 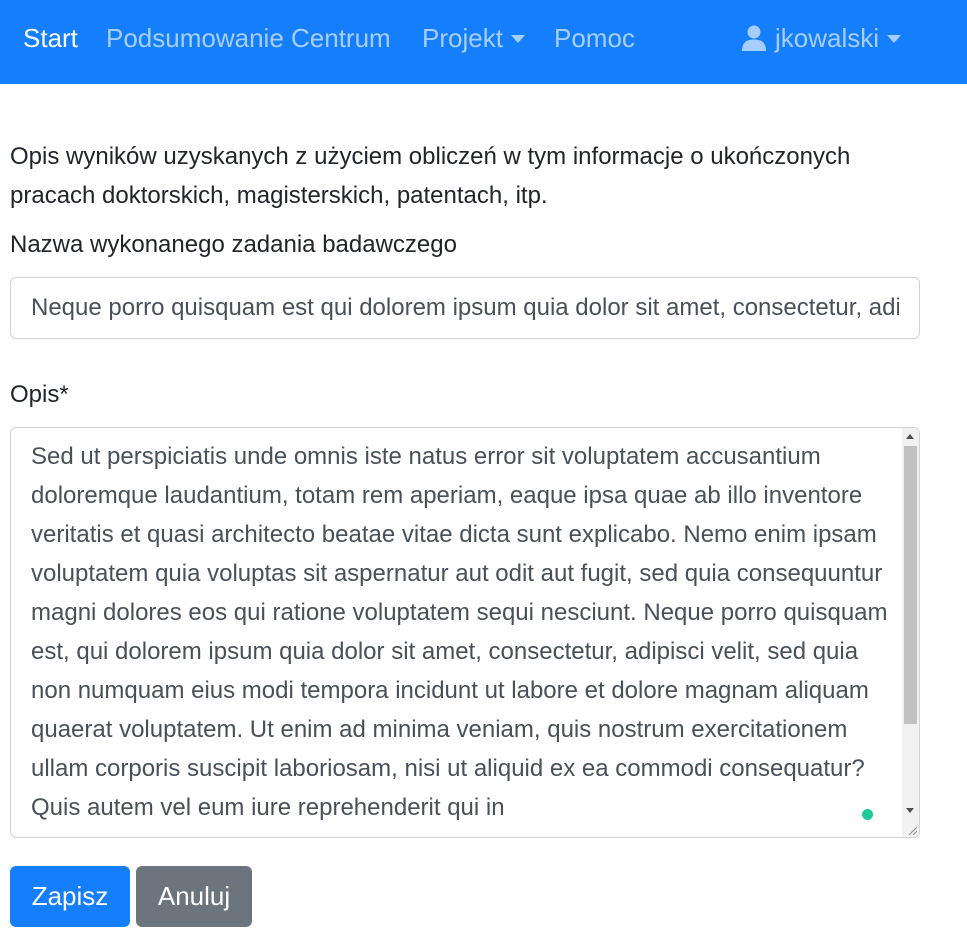 What do you see at coordinates (910, 585) in the screenshot?
I see `scrollbar-thumb` at bounding box center [910, 585].